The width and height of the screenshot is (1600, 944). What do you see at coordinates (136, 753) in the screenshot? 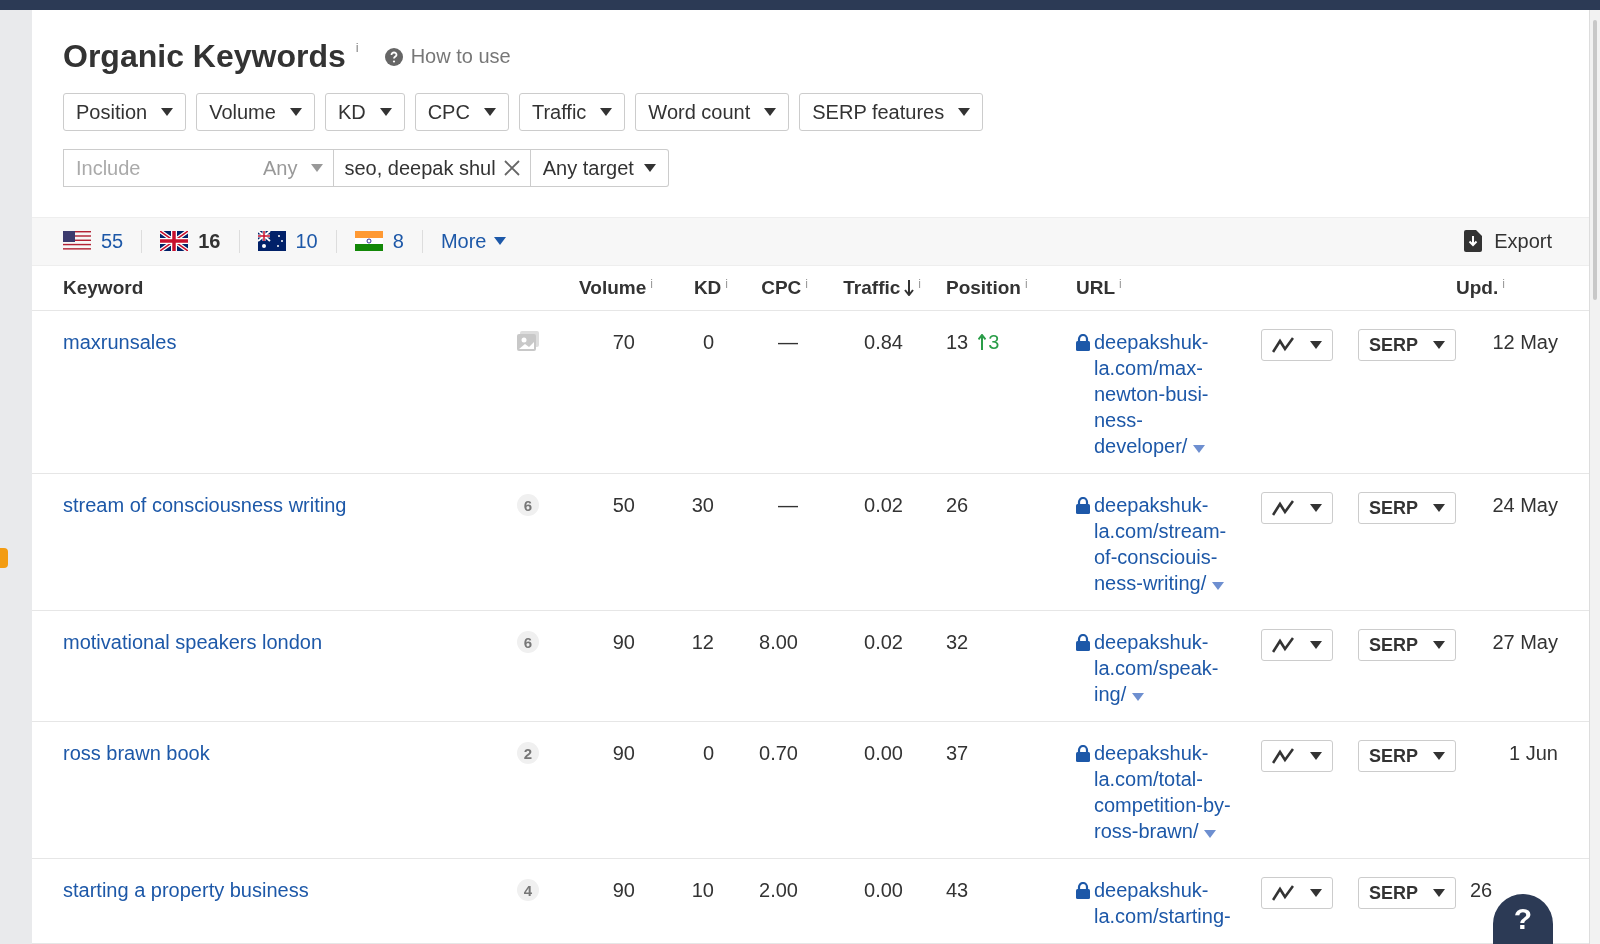
I see `keyword-link: ross brawn book` at bounding box center [136, 753].